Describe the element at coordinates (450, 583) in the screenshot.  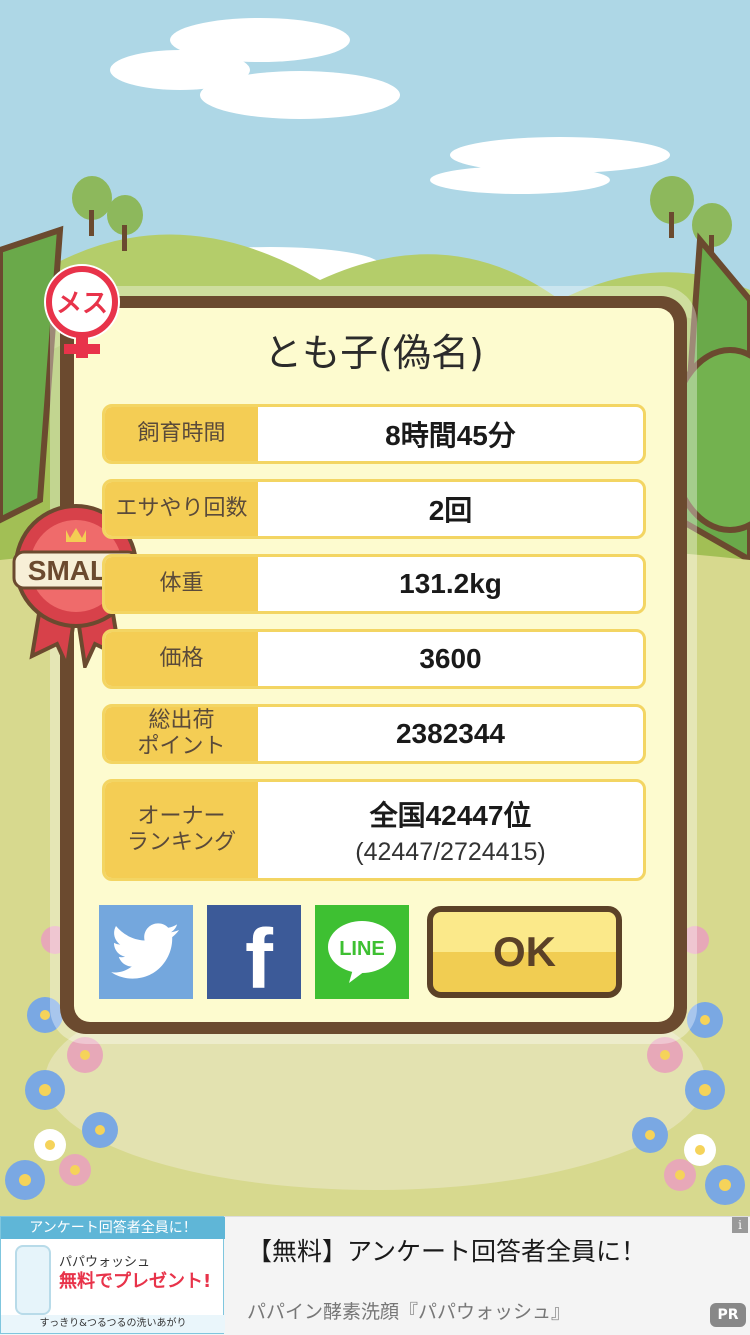
I see `stat-value: 131.2kg` at that location.